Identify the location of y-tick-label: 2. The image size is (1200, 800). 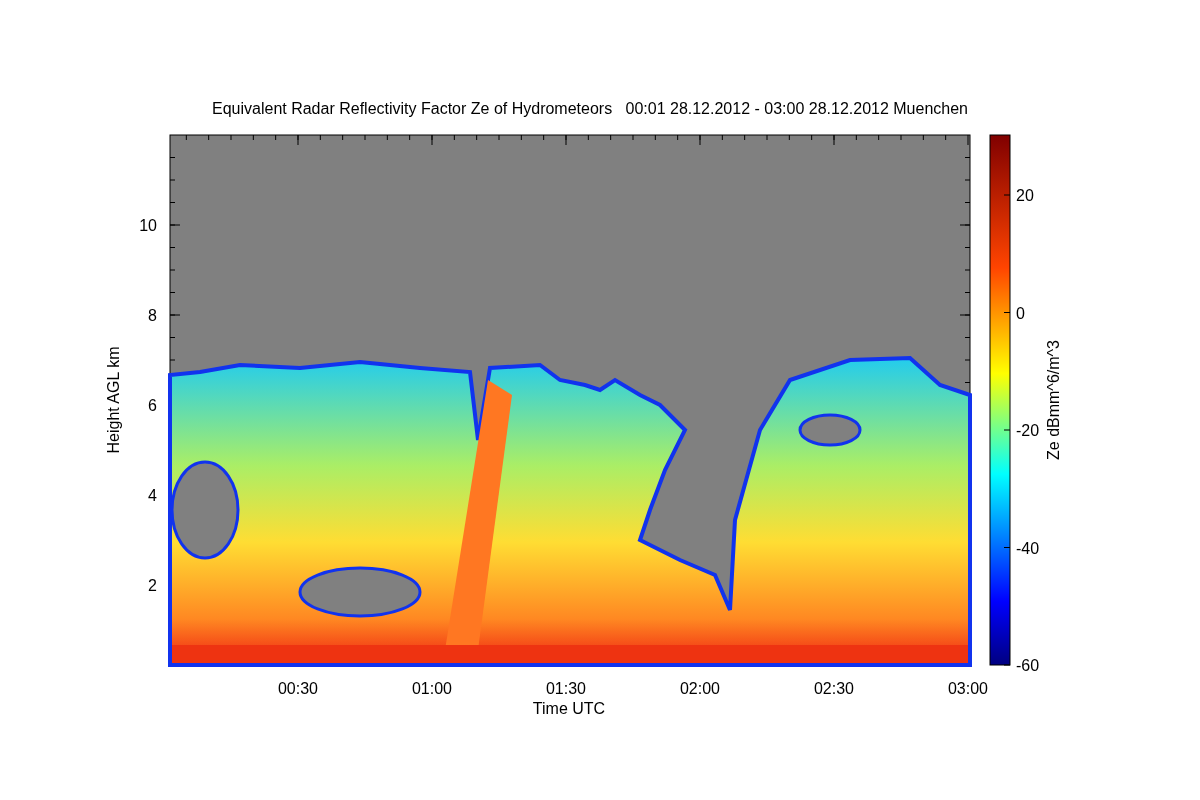
(152, 585).